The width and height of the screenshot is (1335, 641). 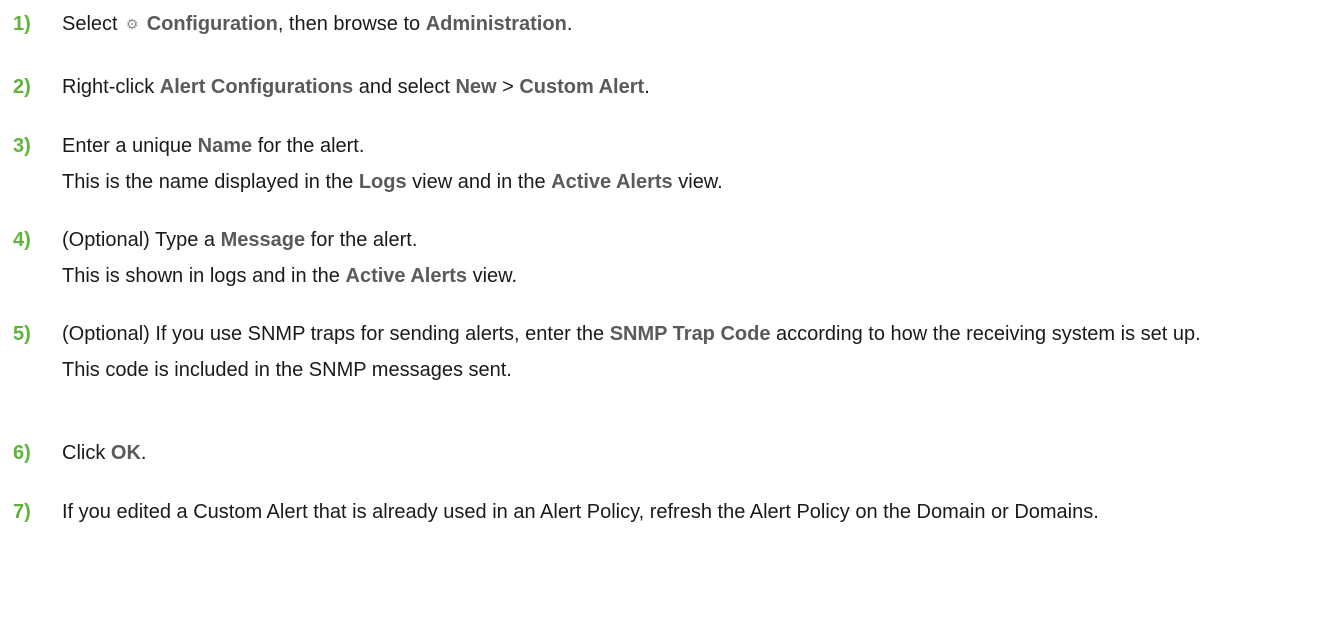 I want to click on ui-term: OK, so click(x=125, y=453).